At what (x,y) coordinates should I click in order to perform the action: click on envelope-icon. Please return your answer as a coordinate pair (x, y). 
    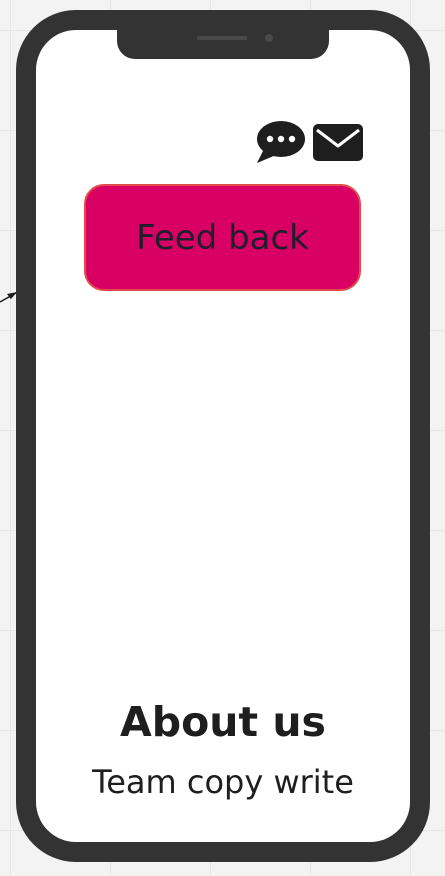
    Looking at the image, I should click on (338, 142).